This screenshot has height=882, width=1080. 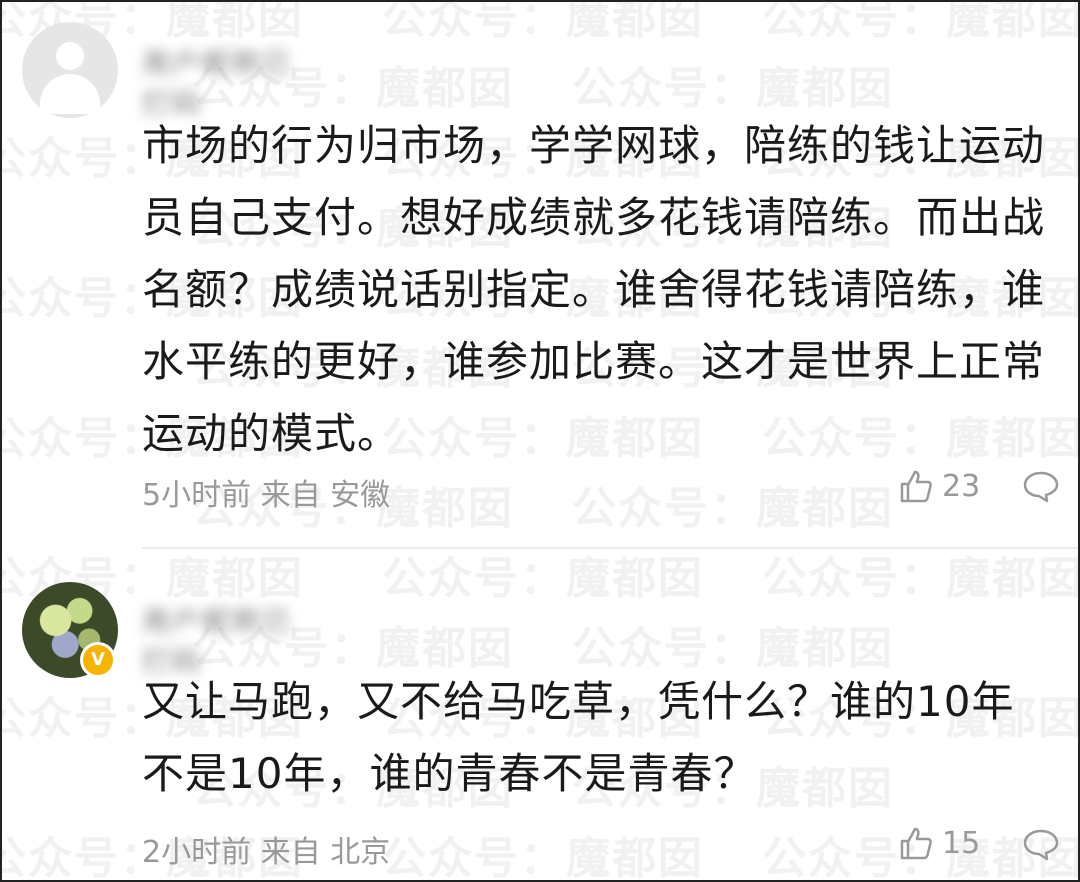 I want to click on comment-meta: 5小时前 来自 安徽, so click(x=266, y=492).